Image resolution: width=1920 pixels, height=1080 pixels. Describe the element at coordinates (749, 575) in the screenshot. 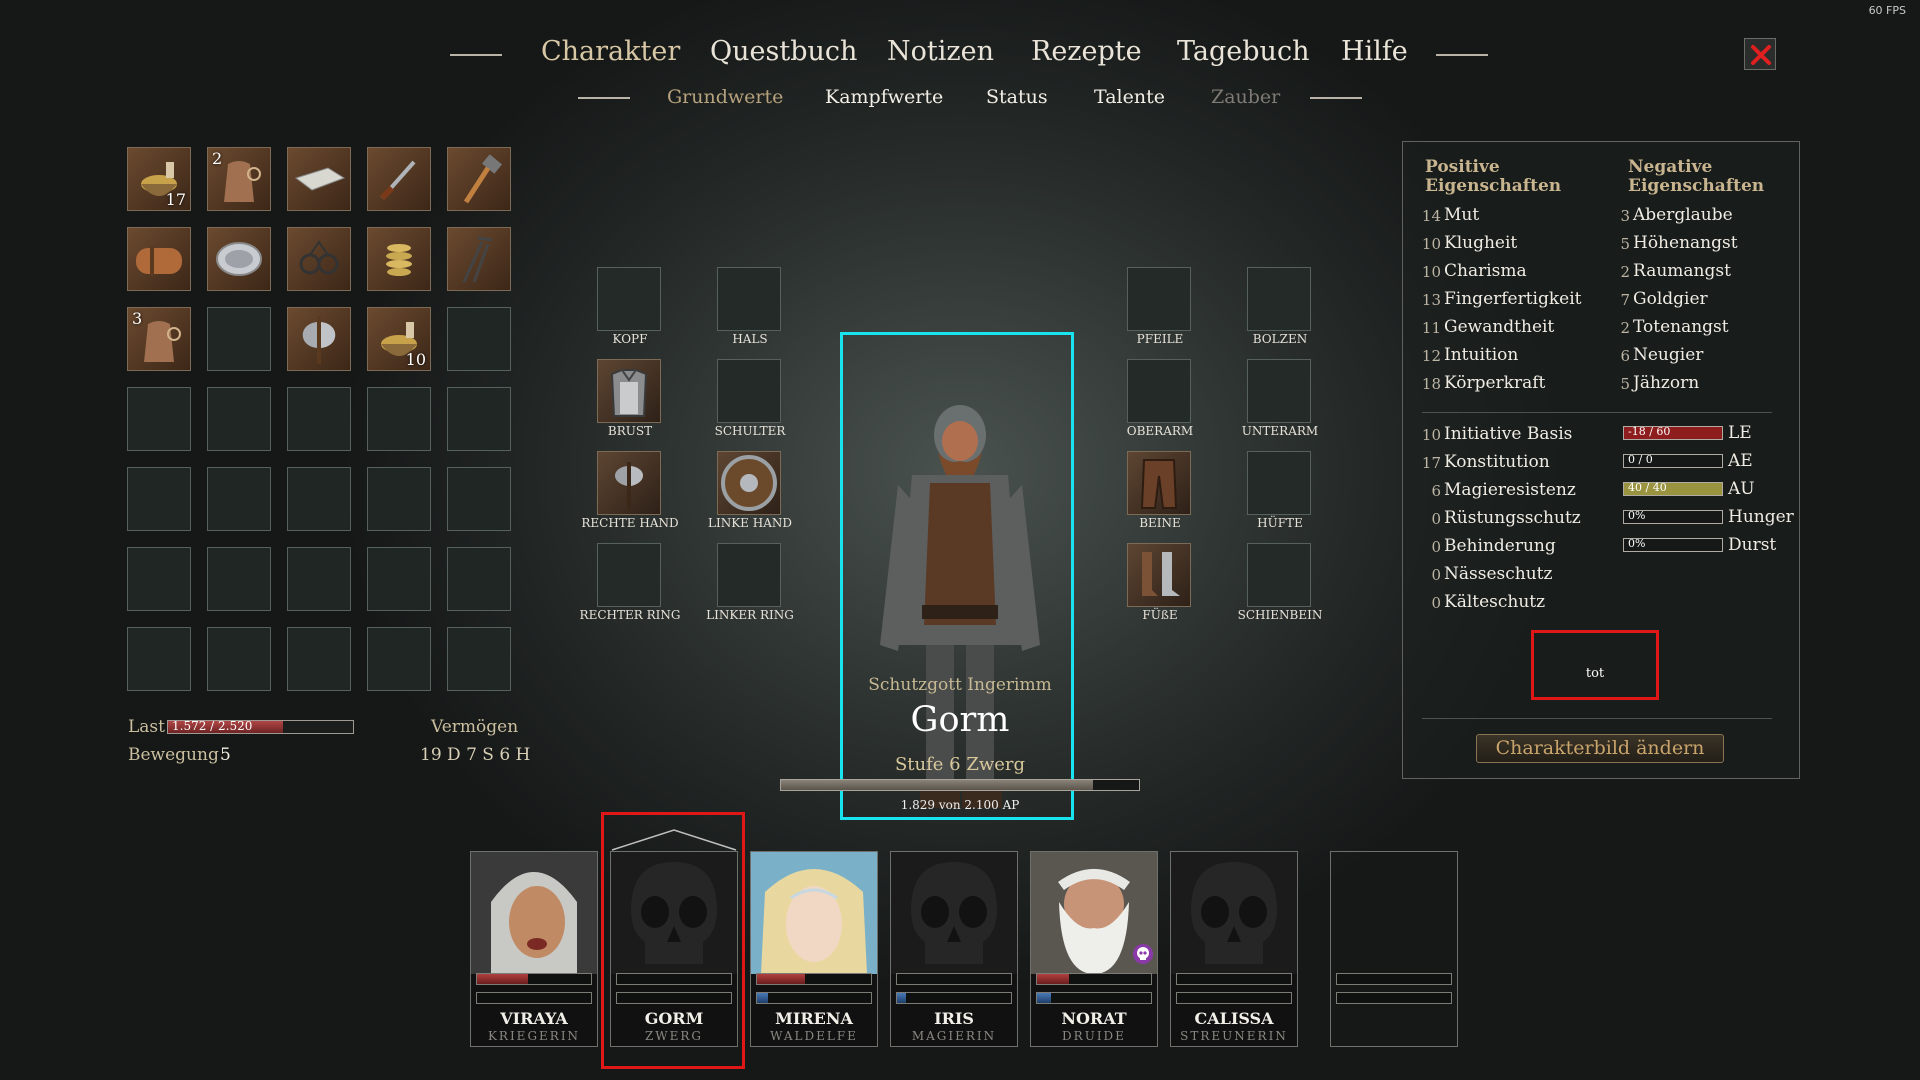

I see `slot-linker-ring` at that location.